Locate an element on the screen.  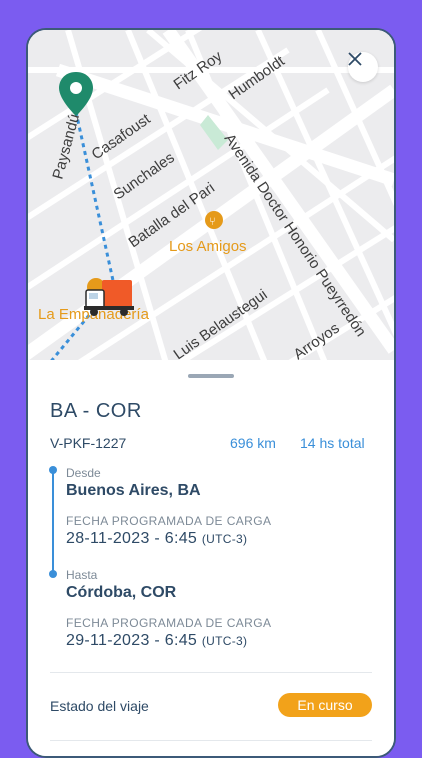
destination-date: 29-11-2023 - 6:45 (UTC-3) is located at coordinates (156, 641).